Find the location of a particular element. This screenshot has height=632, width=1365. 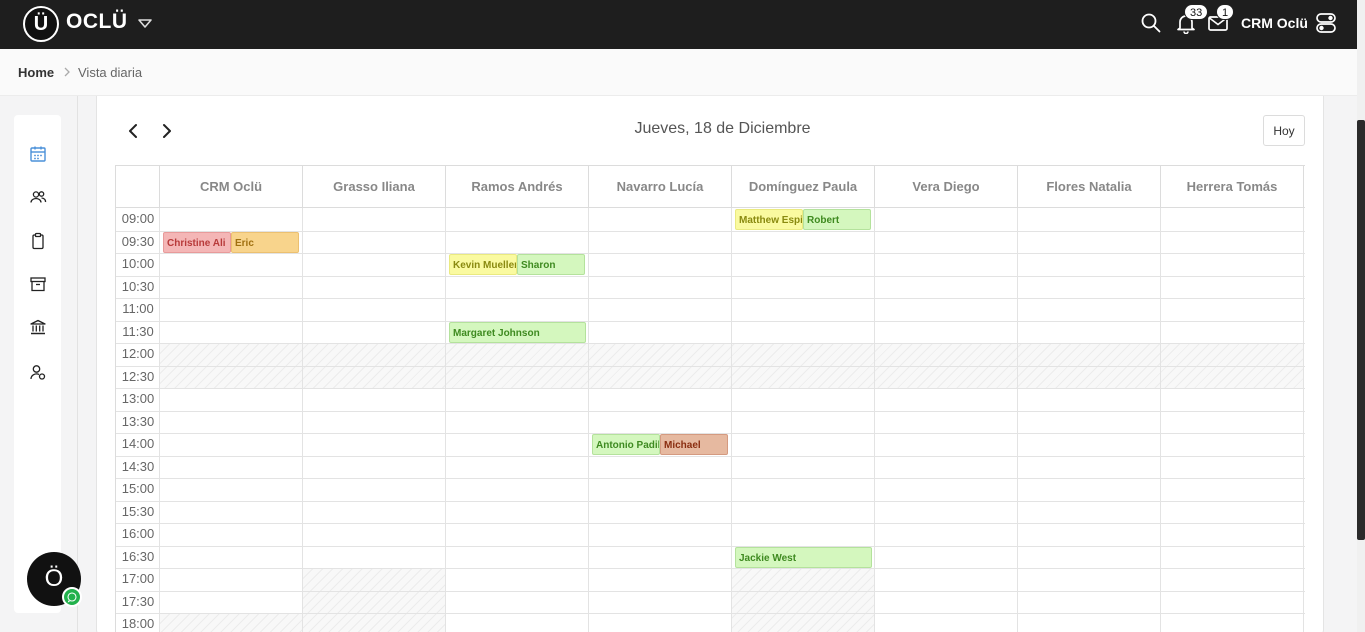

header-divider is located at coordinates (710, 207).